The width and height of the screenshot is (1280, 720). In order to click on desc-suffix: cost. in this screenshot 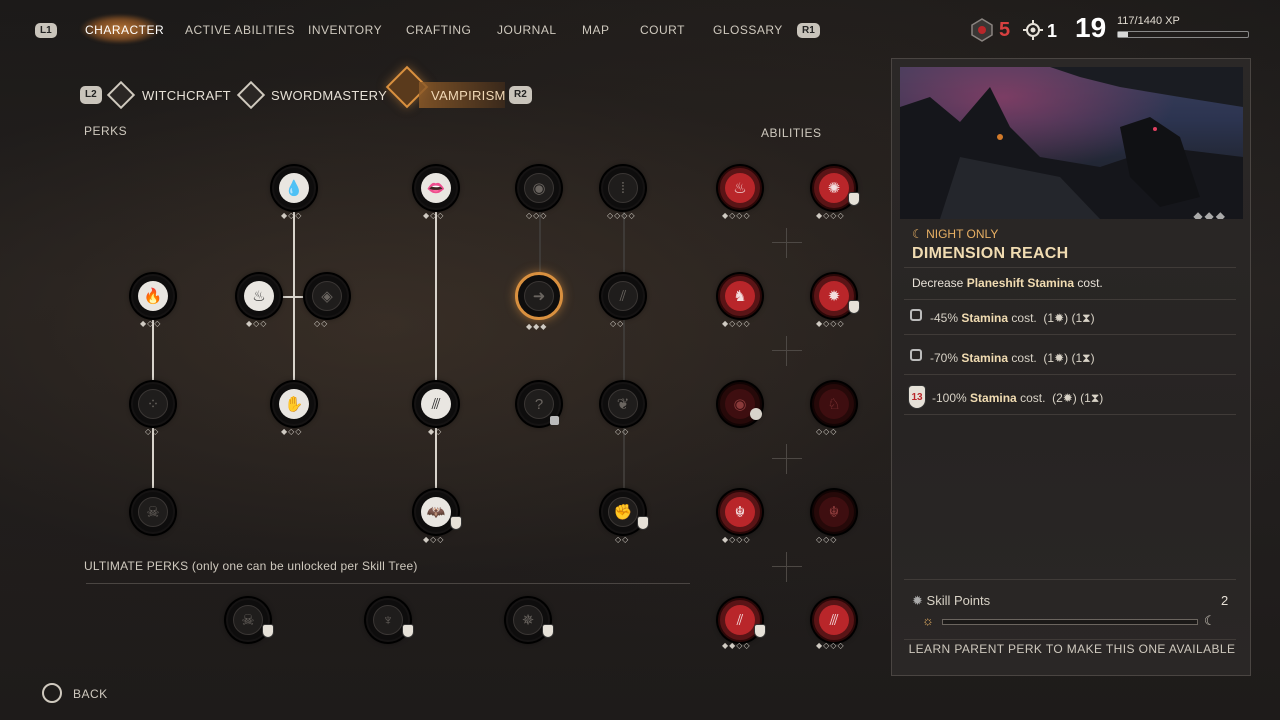, I will do `click(1090, 283)`.